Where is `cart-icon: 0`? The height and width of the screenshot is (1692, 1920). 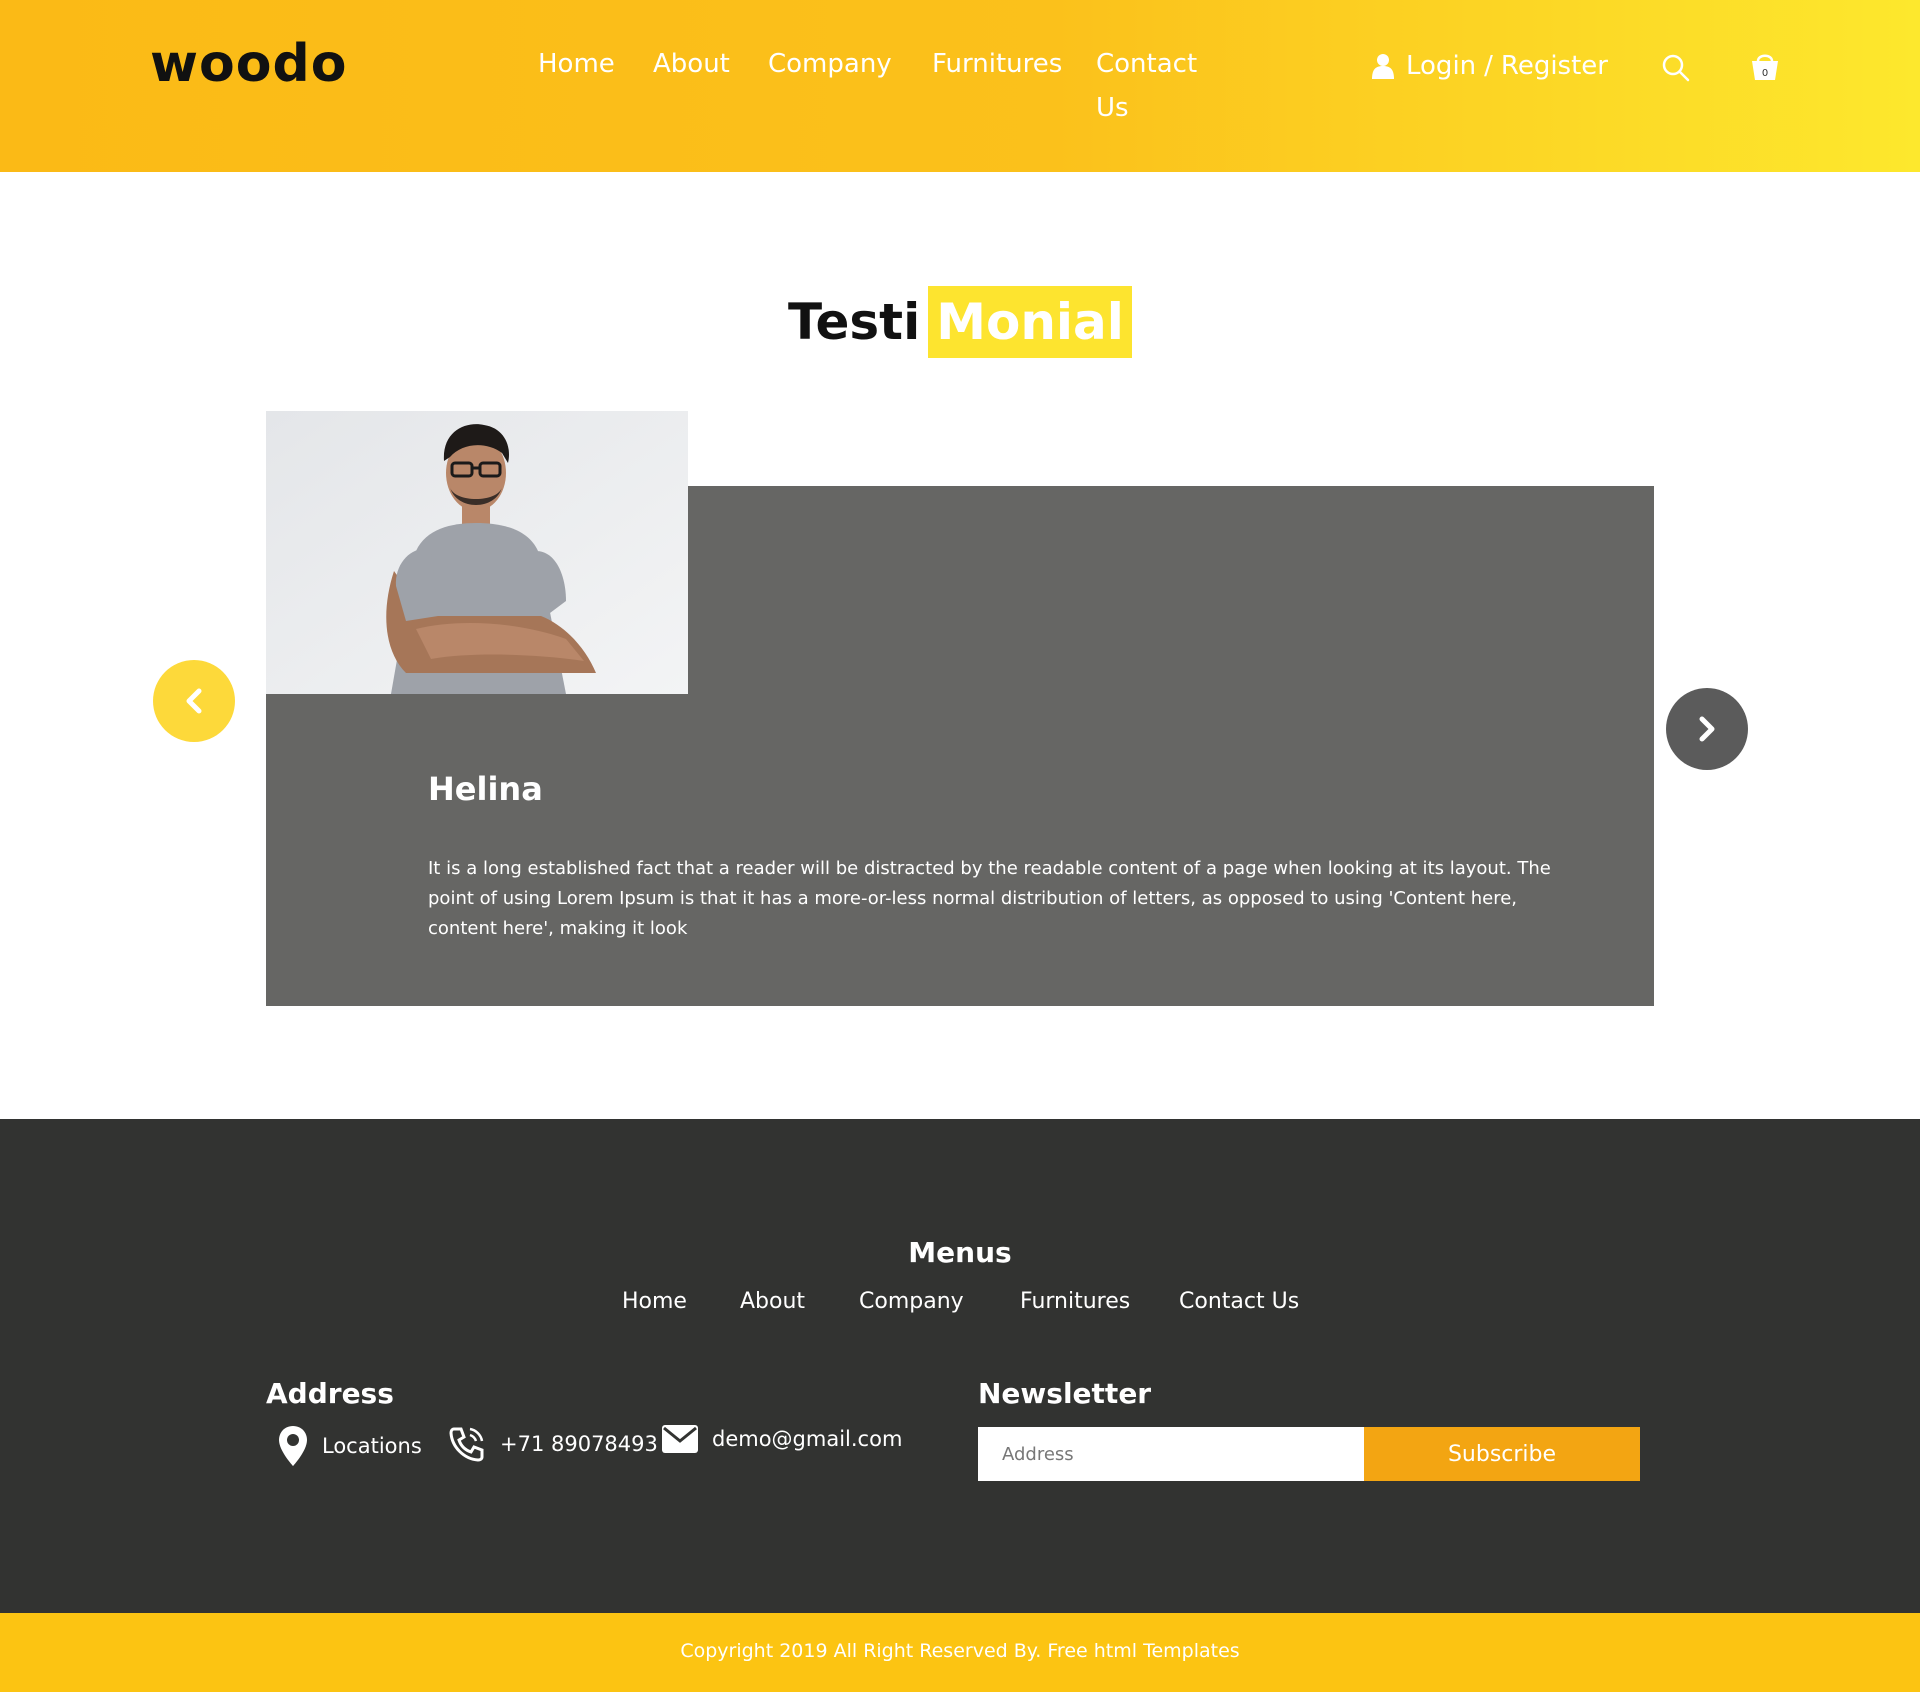 cart-icon: 0 is located at coordinates (1765, 66).